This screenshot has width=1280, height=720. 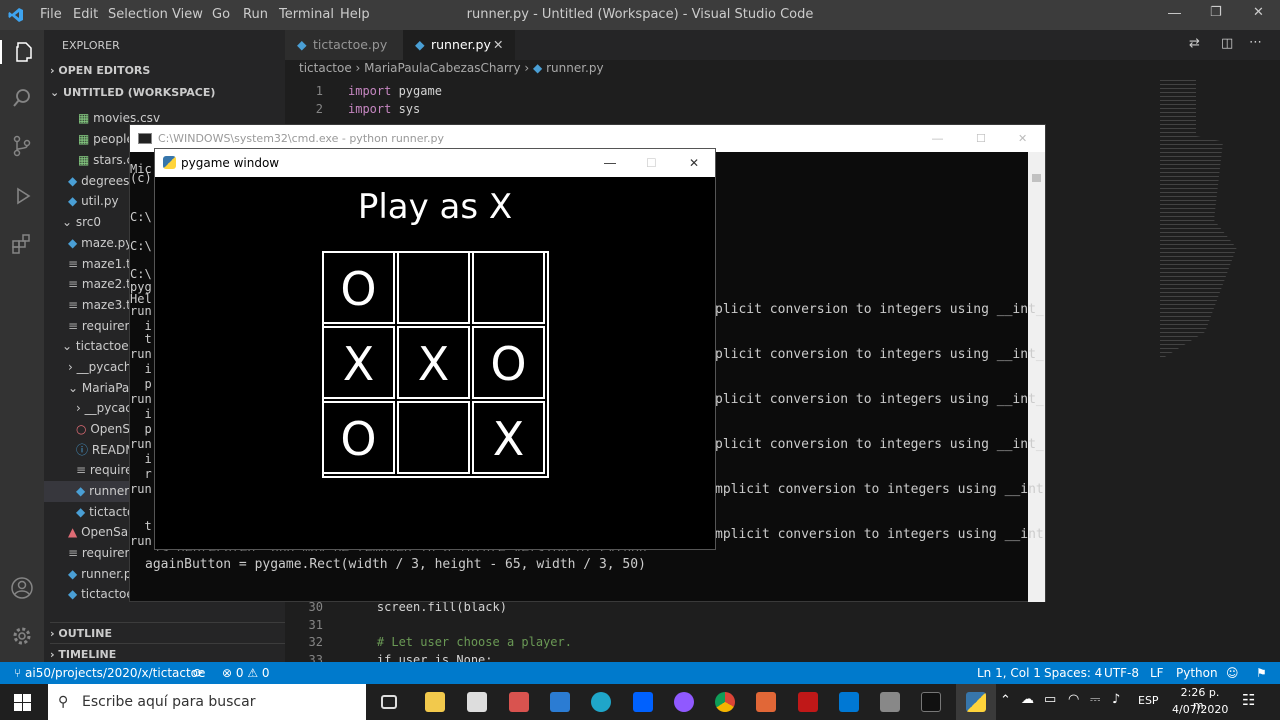 I want to click on tab-tictactoe: ◆ tictactoe.py, so click(x=344, y=45).